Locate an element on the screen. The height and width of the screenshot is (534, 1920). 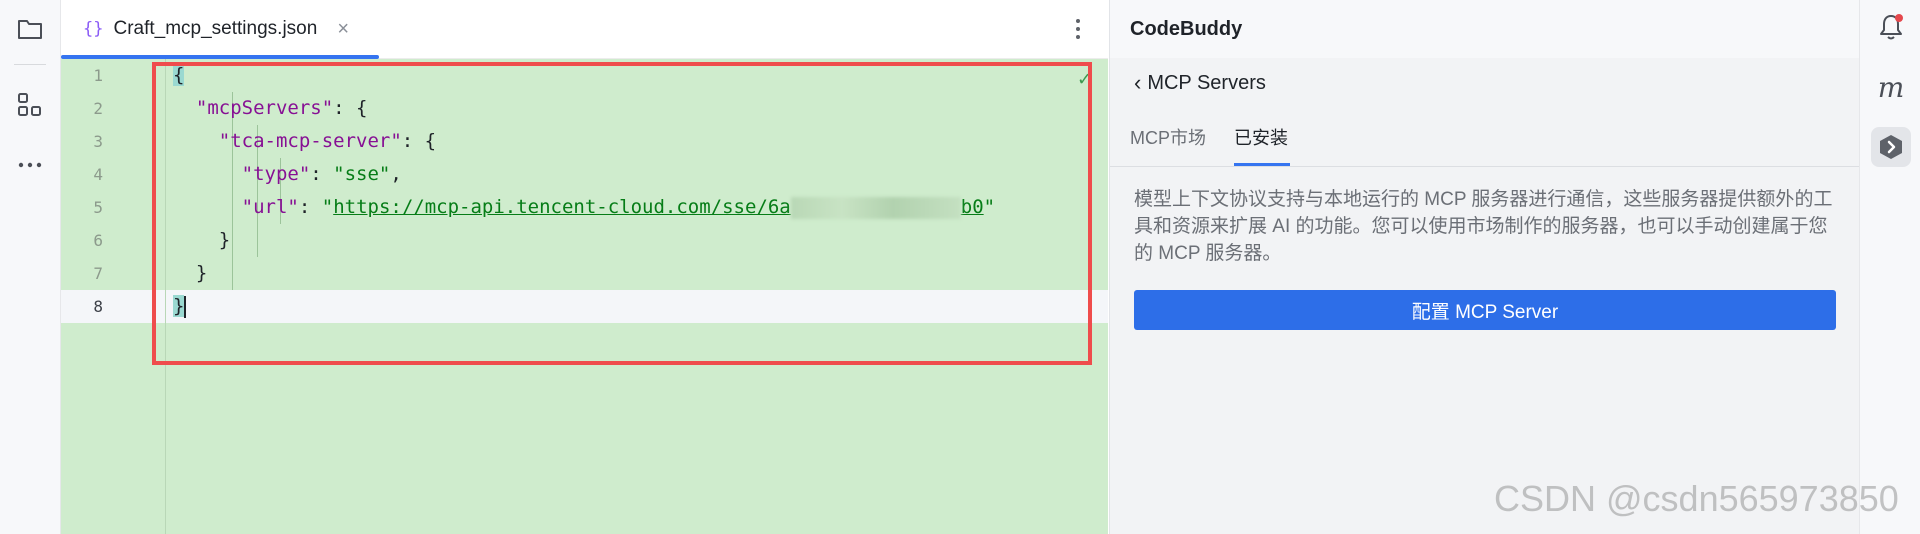
tab-installed: 已安装 is located at coordinates (1262, 144).